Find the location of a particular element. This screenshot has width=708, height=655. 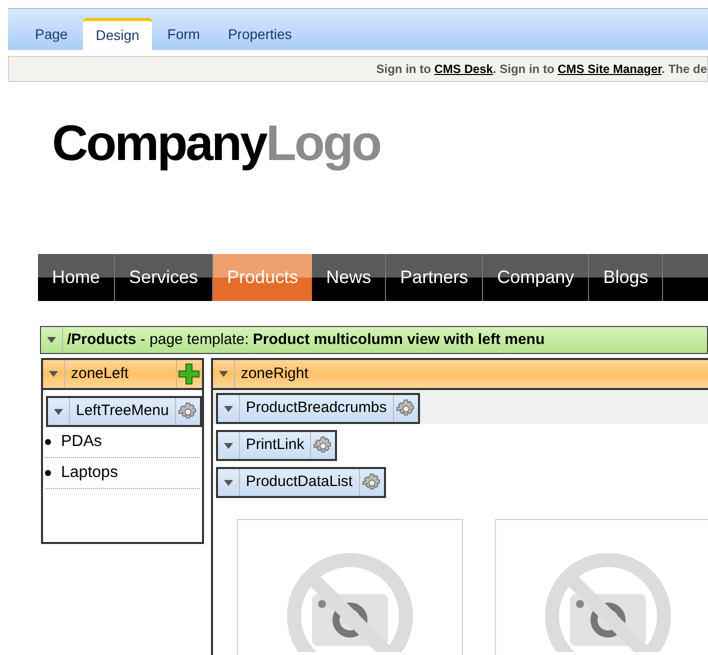

menu-item: PDAs is located at coordinates (81, 442).